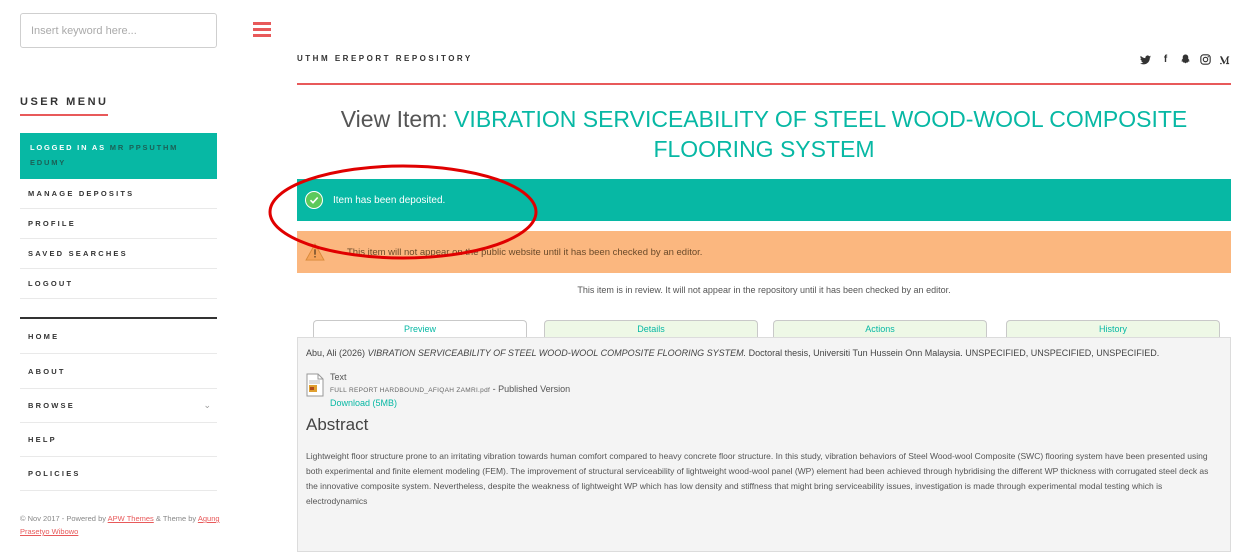 The width and height of the screenshot is (1247, 552). I want to click on nav-item-browse: BROWSE ⌄, so click(118, 406).